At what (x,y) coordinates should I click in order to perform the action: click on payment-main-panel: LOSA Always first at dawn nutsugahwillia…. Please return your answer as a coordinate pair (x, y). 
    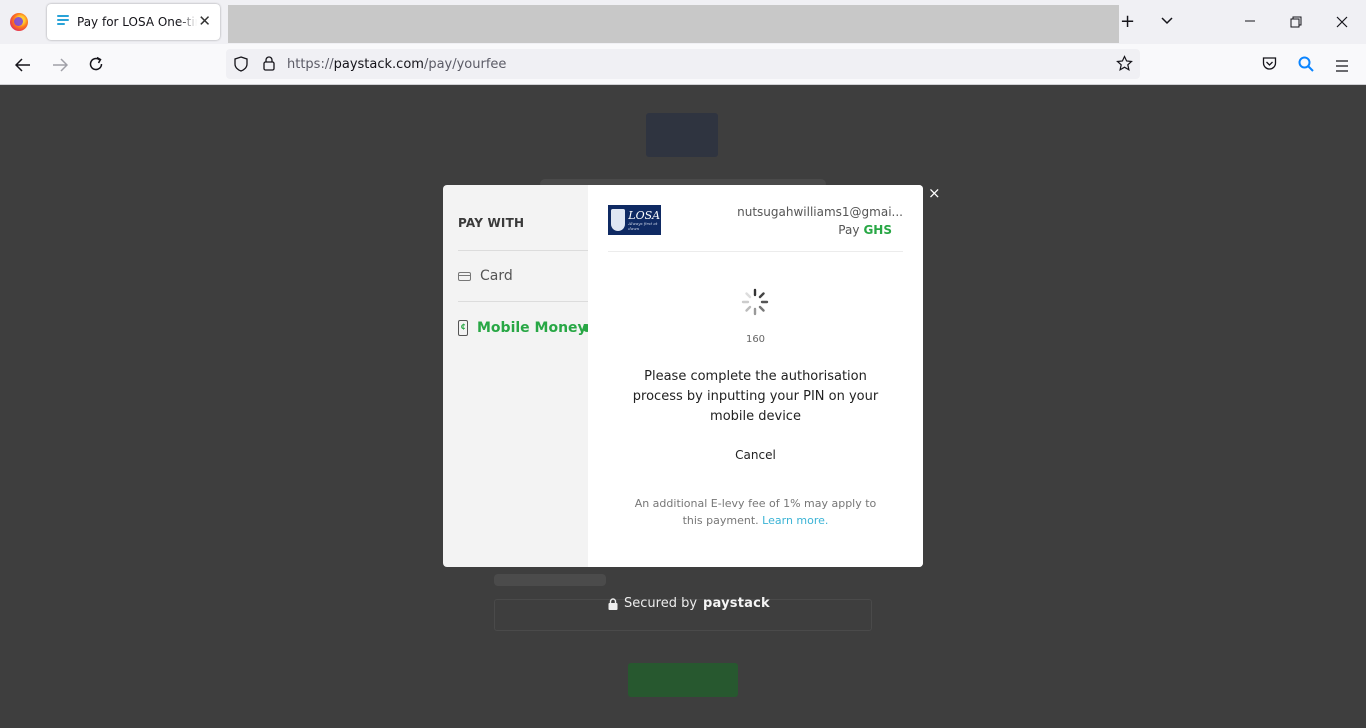
    Looking at the image, I should click on (755, 376).